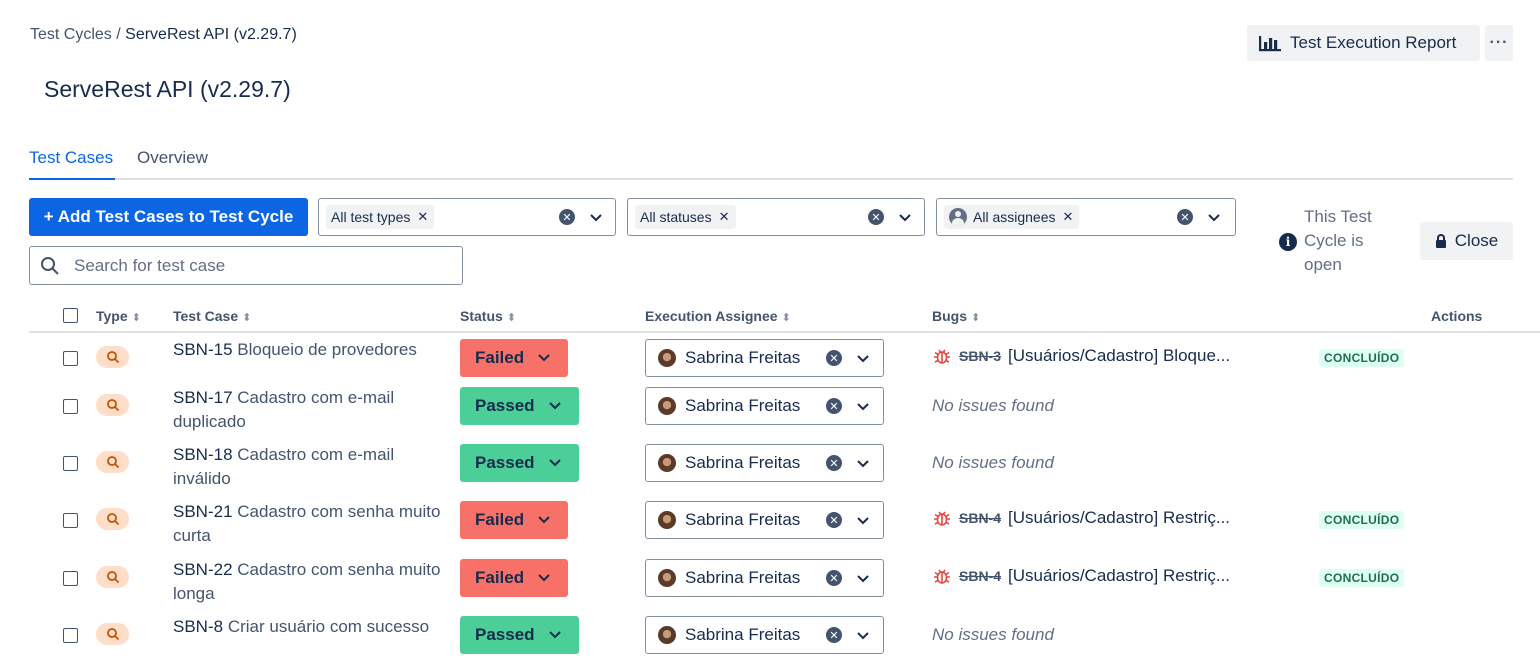  What do you see at coordinates (203, 397) in the screenshot?
I see `test-case-key-link: SBN-17` at bounding box center [203, 397].